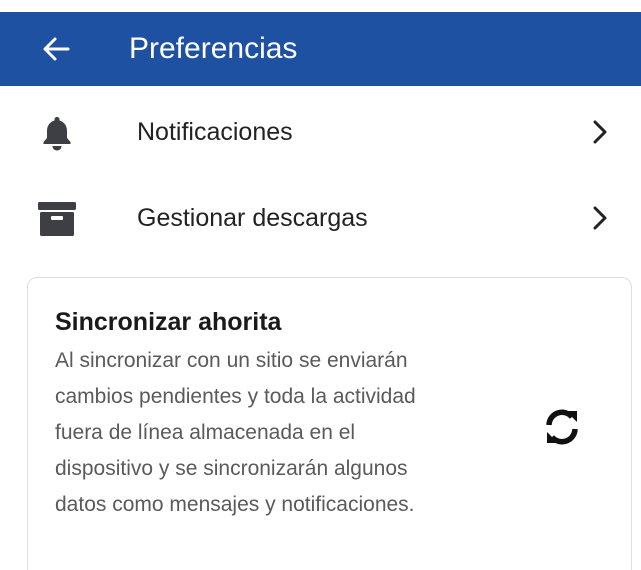 This screenshot has height=570, width=641. I want to click on app-bar: Preferencias, so click(320, 49).